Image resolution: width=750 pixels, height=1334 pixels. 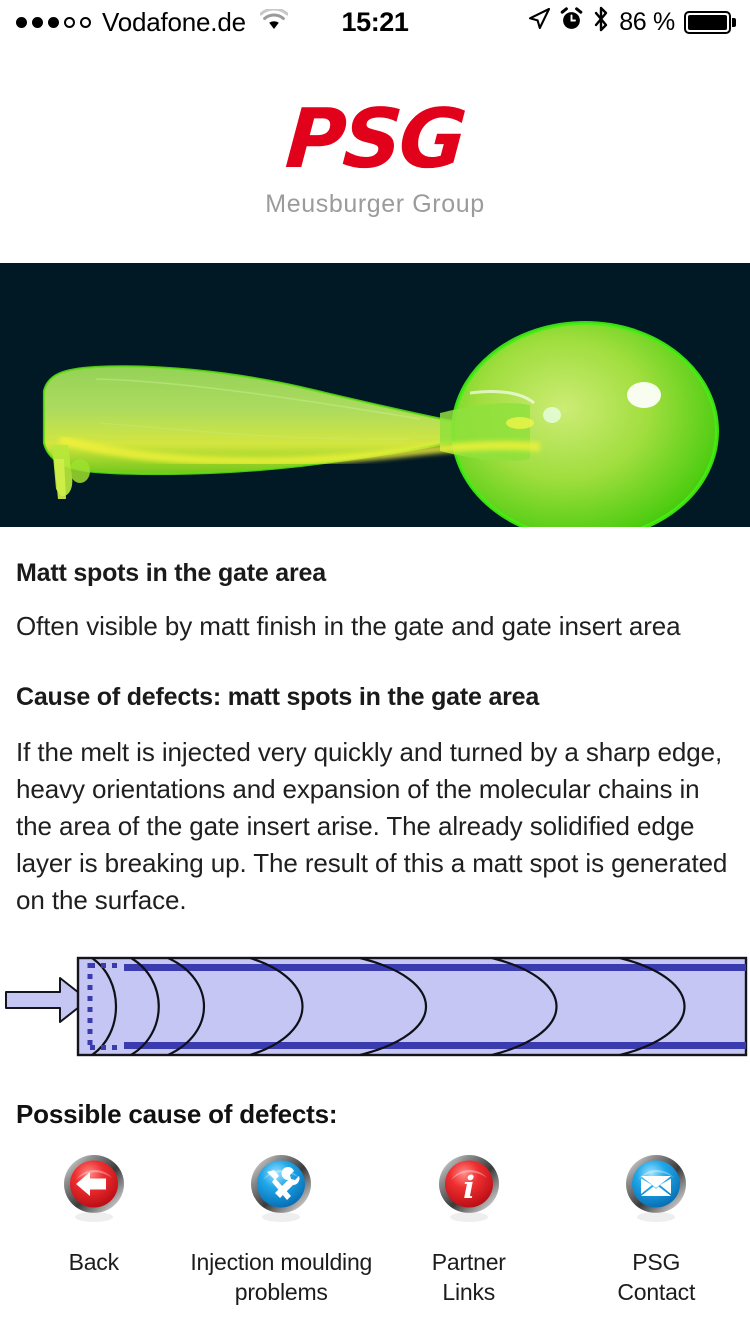 What do you see at coordinates (601, 22) in the screenshot?
I see `bluetooth-icon` at bounding box center [601, 22].